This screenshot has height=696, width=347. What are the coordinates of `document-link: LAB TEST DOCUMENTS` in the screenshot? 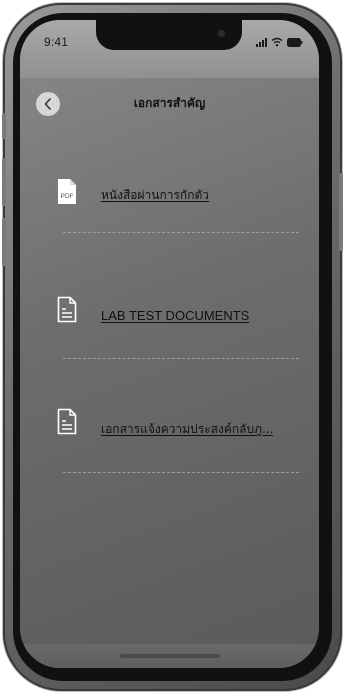 It's located at (175, 315).